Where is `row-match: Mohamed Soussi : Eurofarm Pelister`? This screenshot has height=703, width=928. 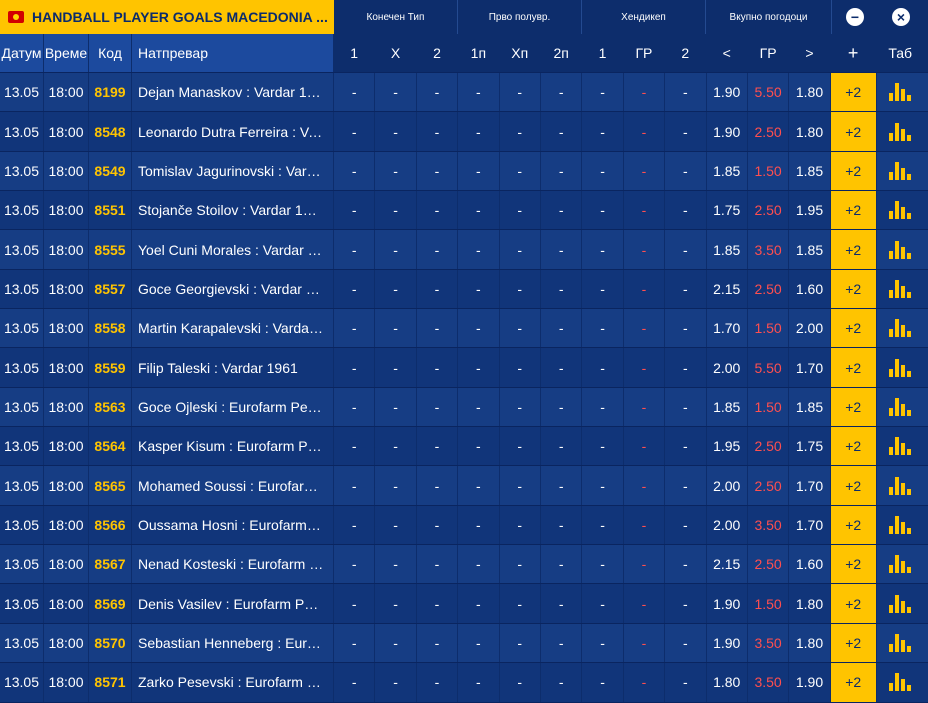
row-match: Mohamed Soussi : Eurofarm Pelister is located at coordinates (233, 485).